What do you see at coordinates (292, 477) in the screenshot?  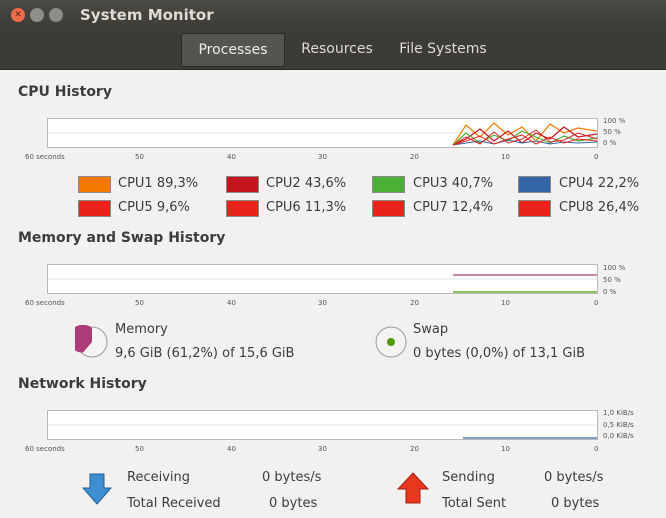 I see `receiving-value: 0 bytes/s` at bounding box center [292, 477].